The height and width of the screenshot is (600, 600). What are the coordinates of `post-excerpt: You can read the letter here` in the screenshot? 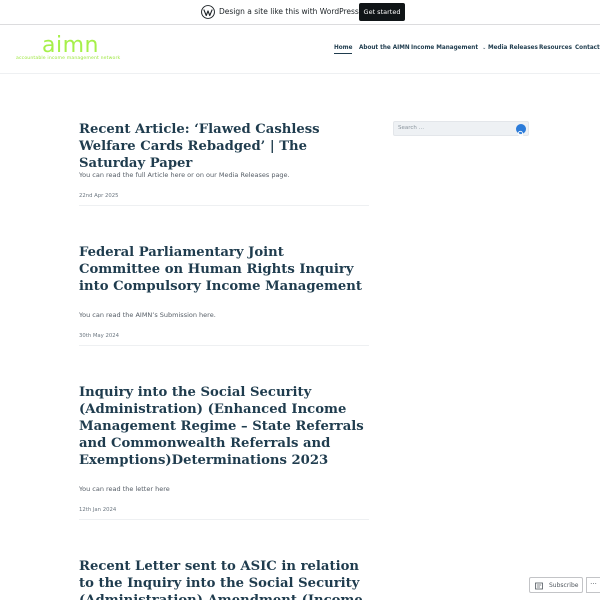 It's located at (124, 489).